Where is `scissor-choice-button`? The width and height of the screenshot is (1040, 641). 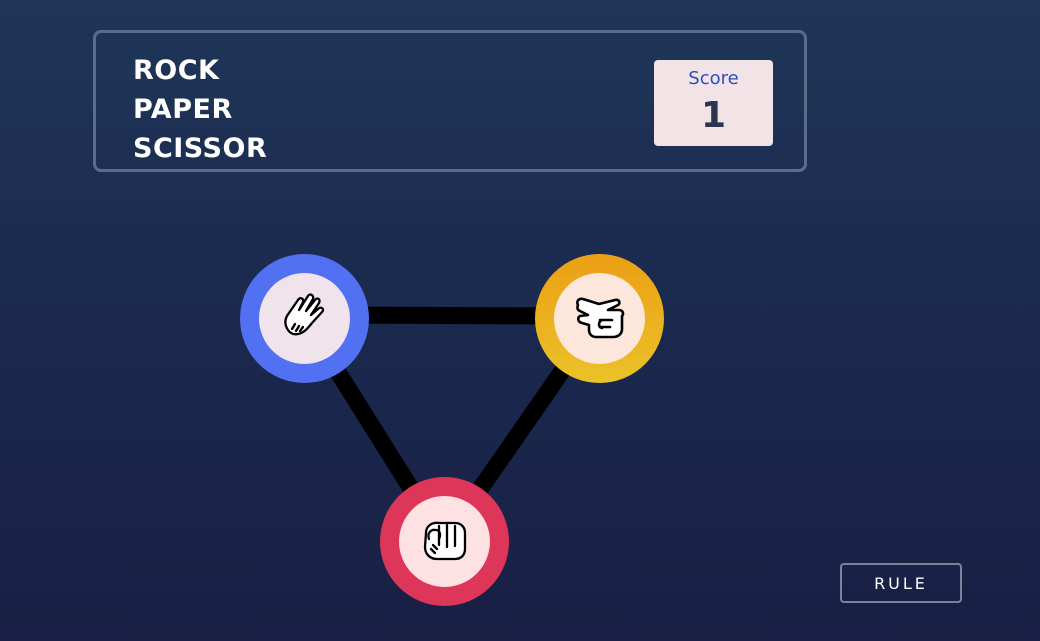
scissor-choice-button is located at coordinates (599, 318).